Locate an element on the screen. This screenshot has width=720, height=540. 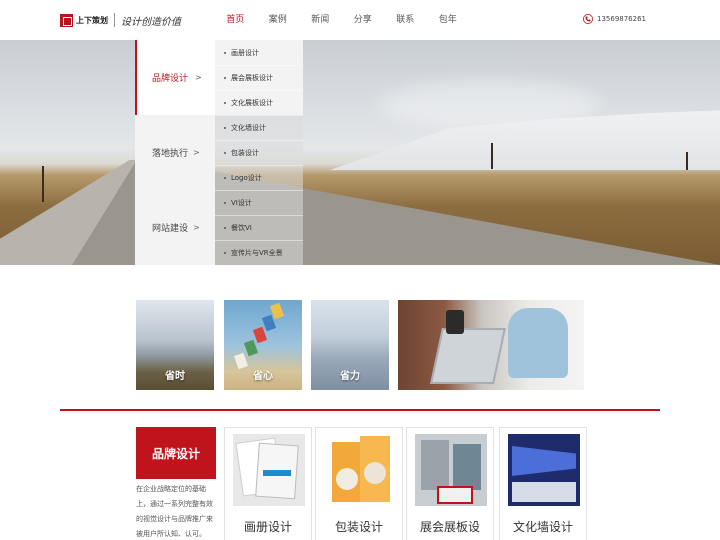
culture-wall-thumbnail is located at coordinates (544, 470).